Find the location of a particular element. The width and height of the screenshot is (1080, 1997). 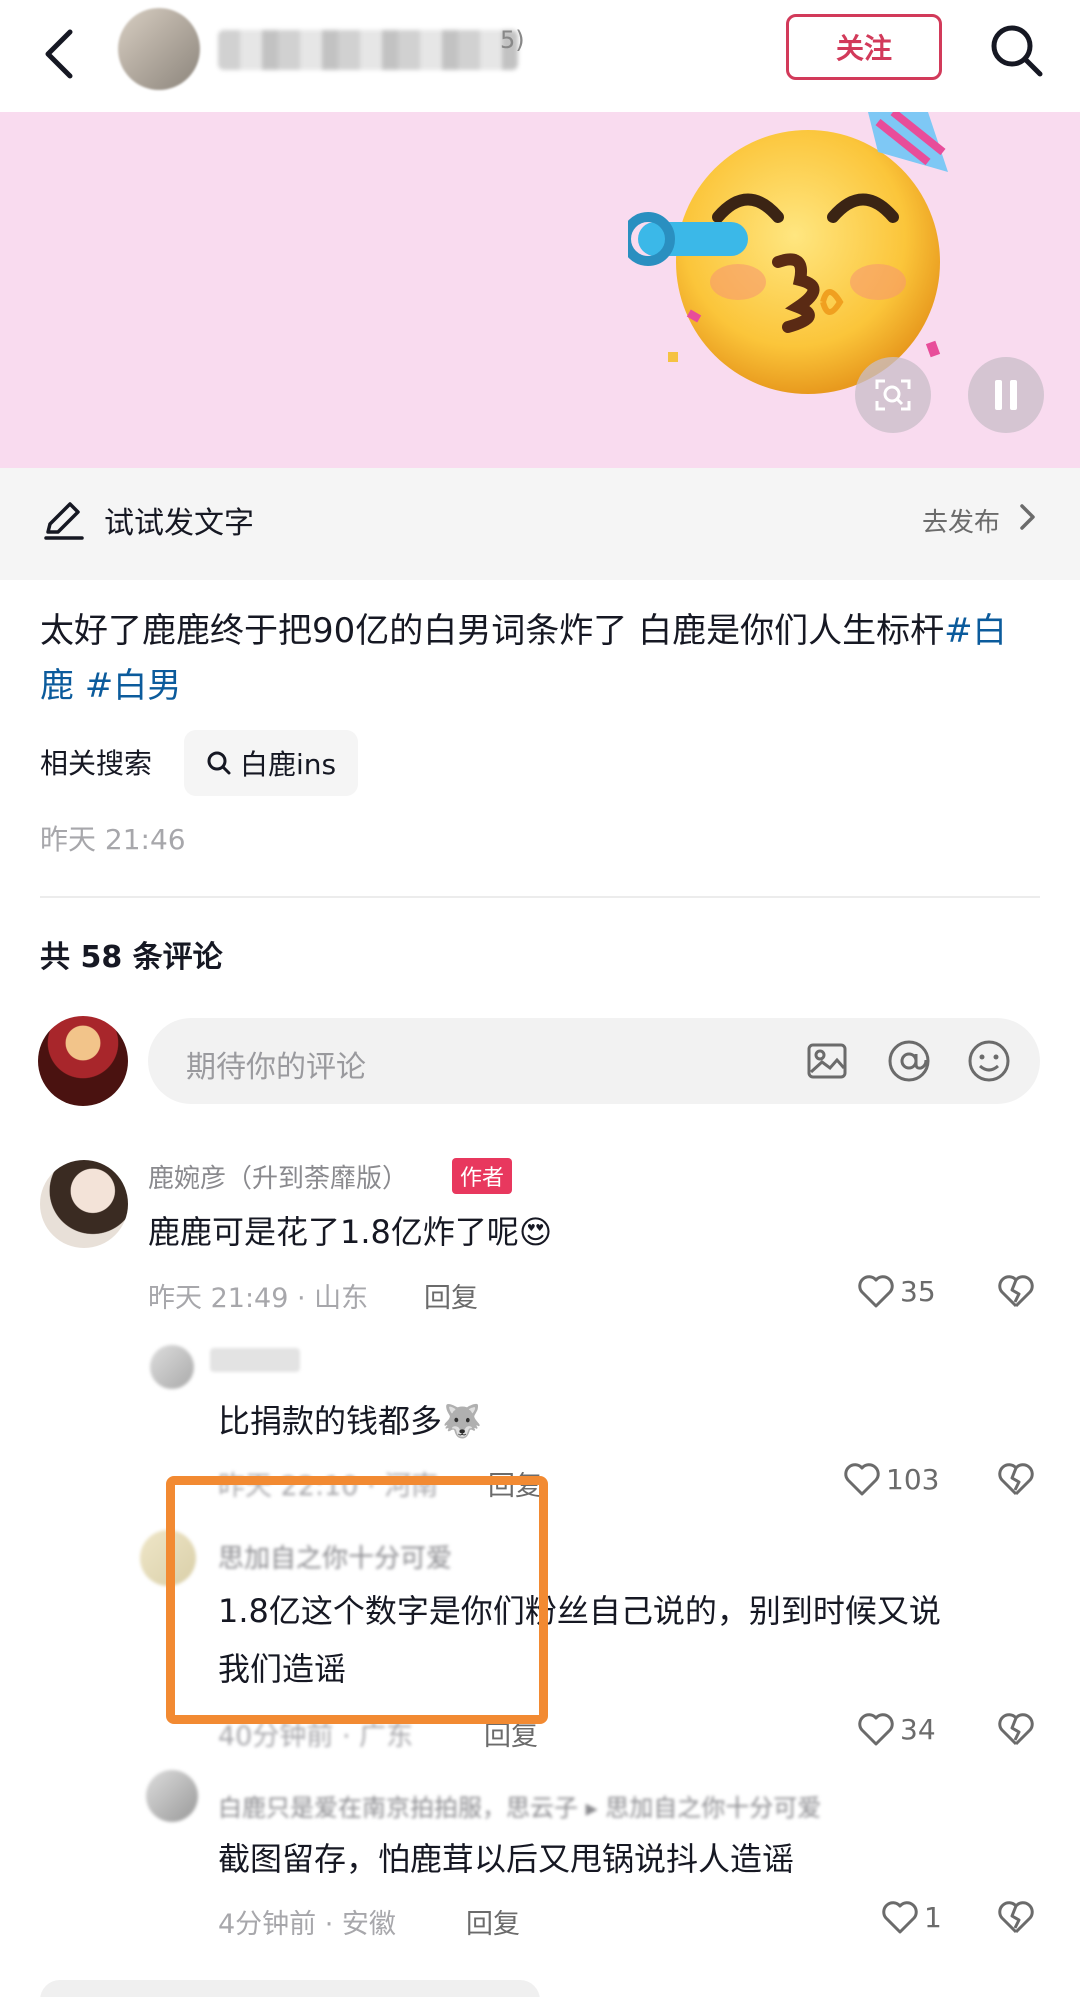

pen-icon is located at coordinates (64, 521).